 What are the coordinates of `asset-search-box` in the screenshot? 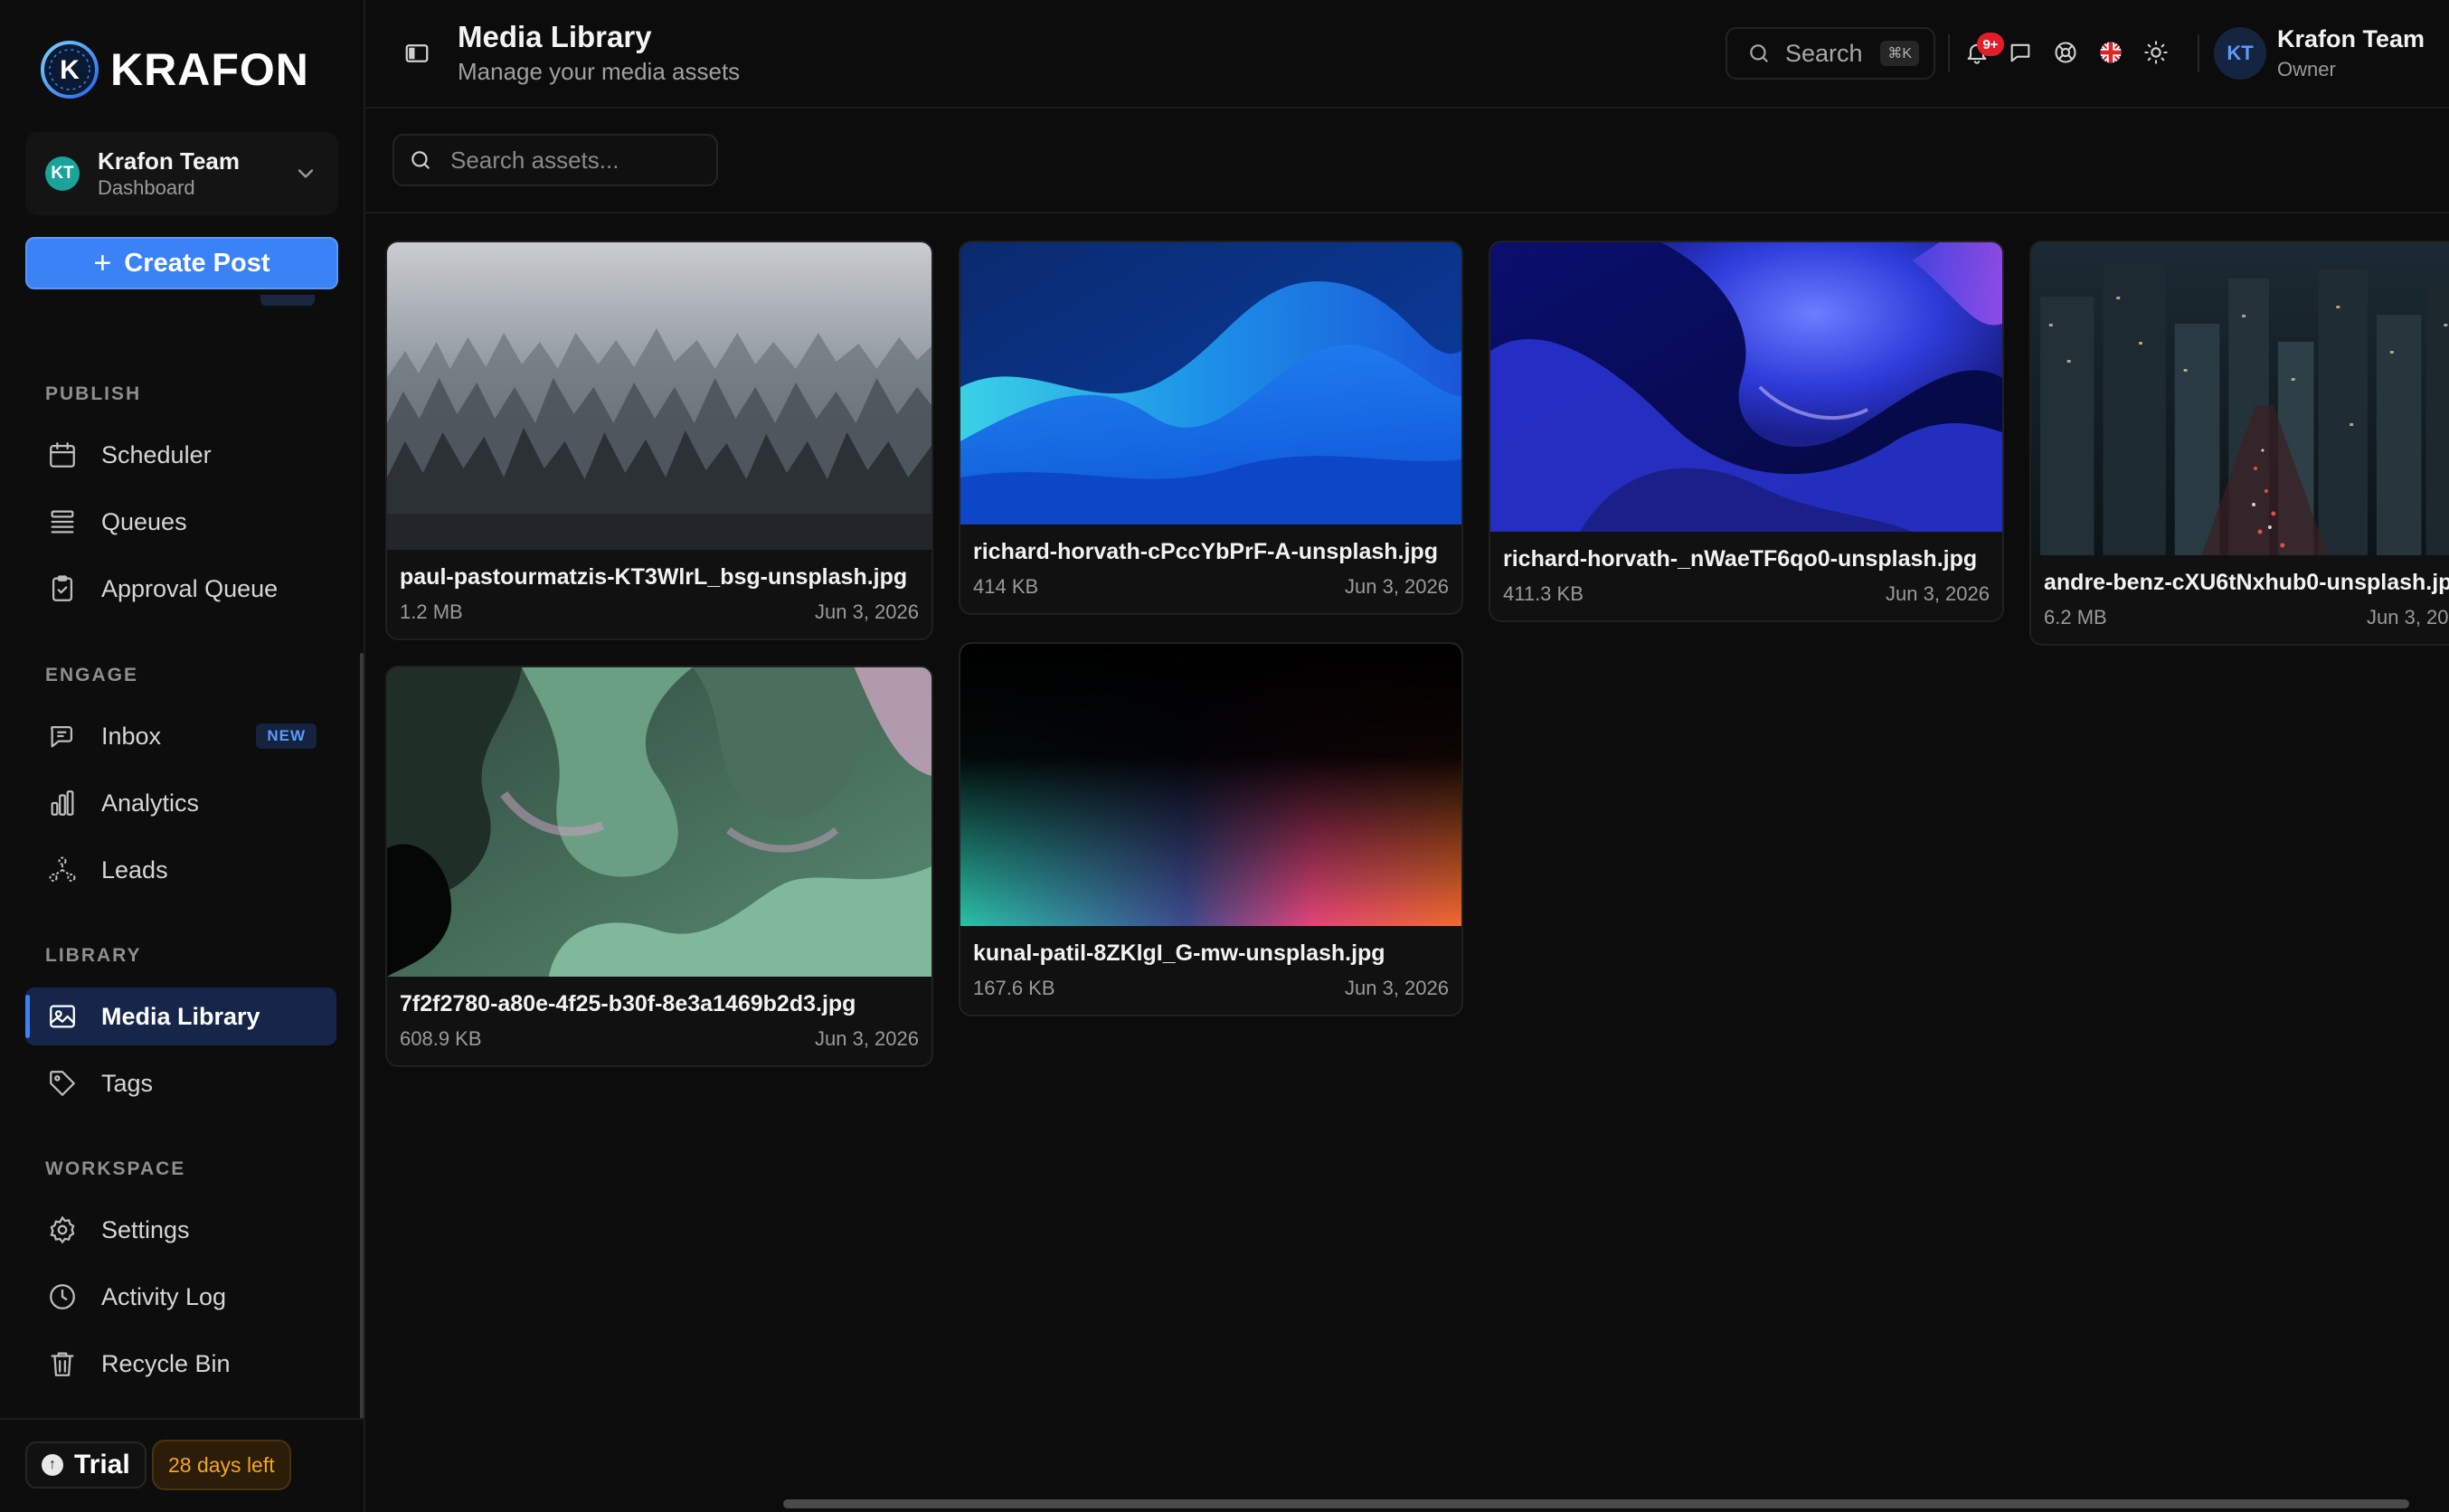 It's located at (555, 160).